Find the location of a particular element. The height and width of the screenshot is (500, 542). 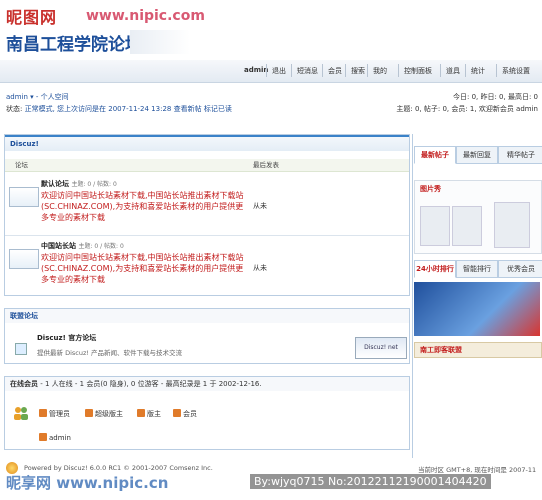

tab-latest-replies: 最新回复 is located at coordinates (477, 155).